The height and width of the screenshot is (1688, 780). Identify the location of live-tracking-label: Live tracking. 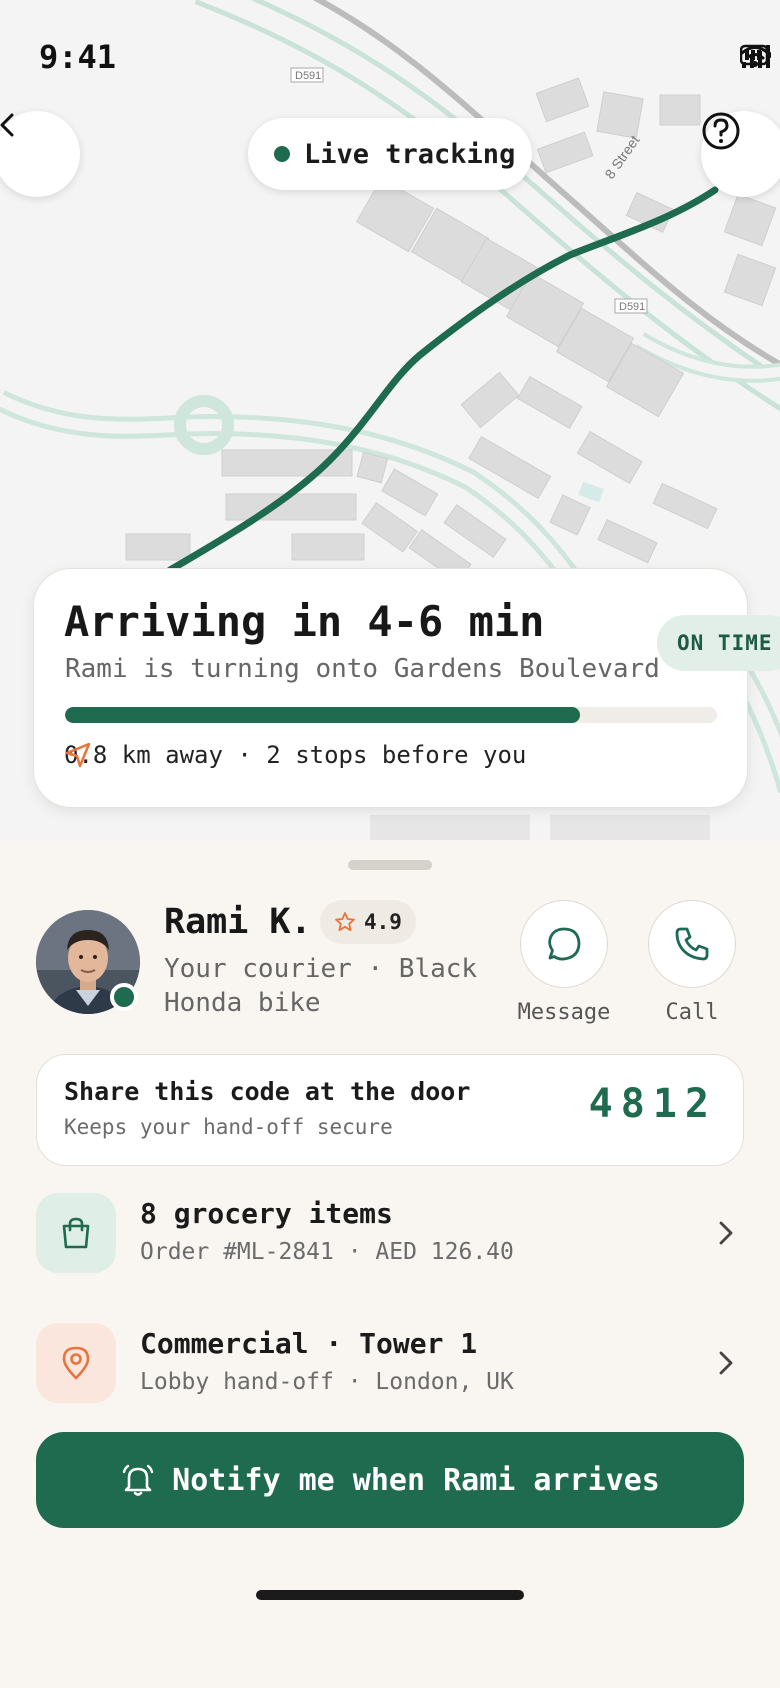
(410, 154).